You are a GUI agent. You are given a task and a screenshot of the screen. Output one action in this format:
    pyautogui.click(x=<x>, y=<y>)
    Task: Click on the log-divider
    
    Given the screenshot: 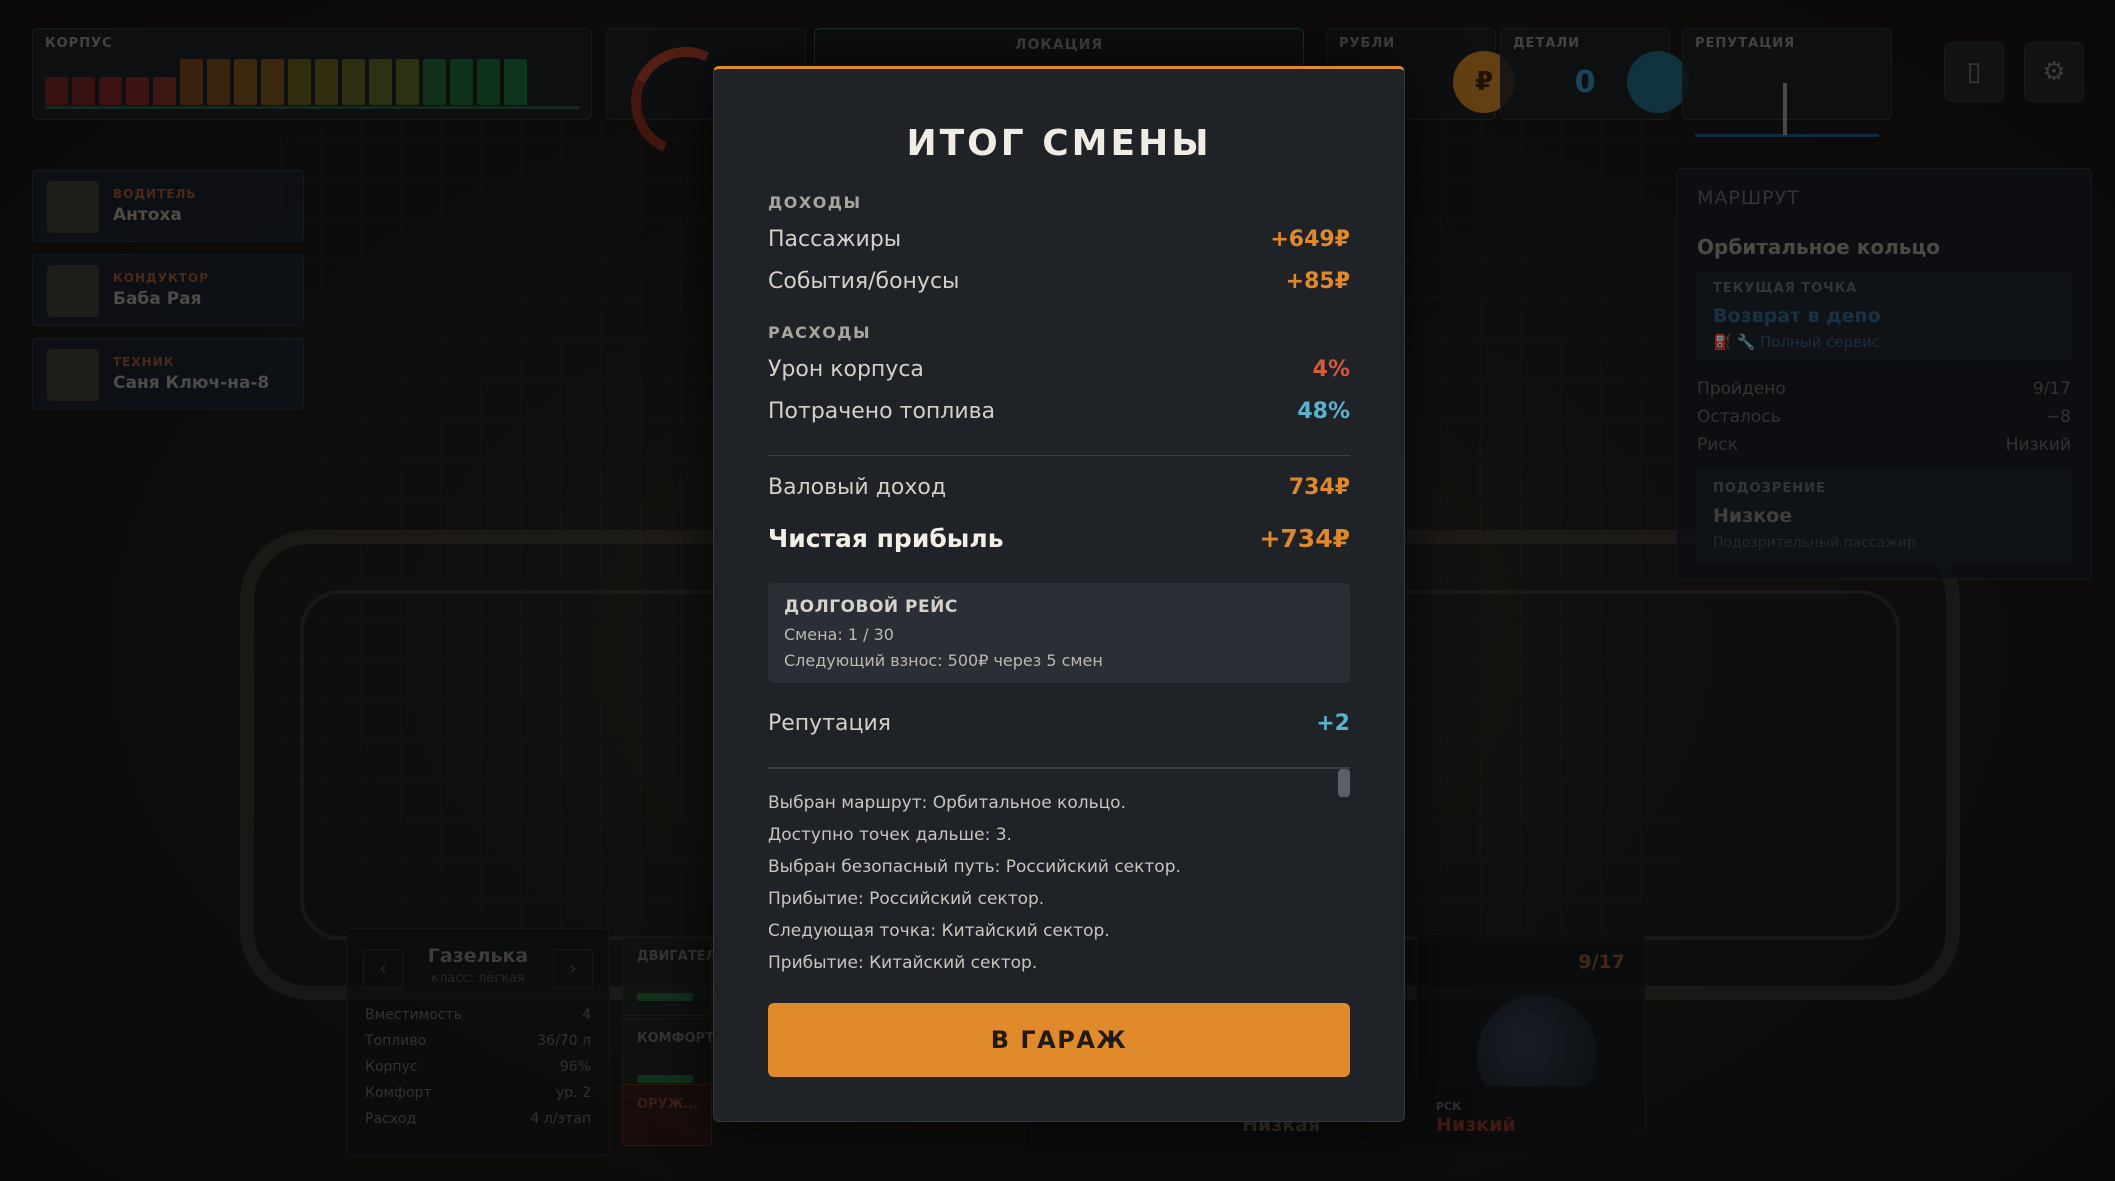 What is the action you would take?
    pyautogui.click(x=1059, y=768)
    